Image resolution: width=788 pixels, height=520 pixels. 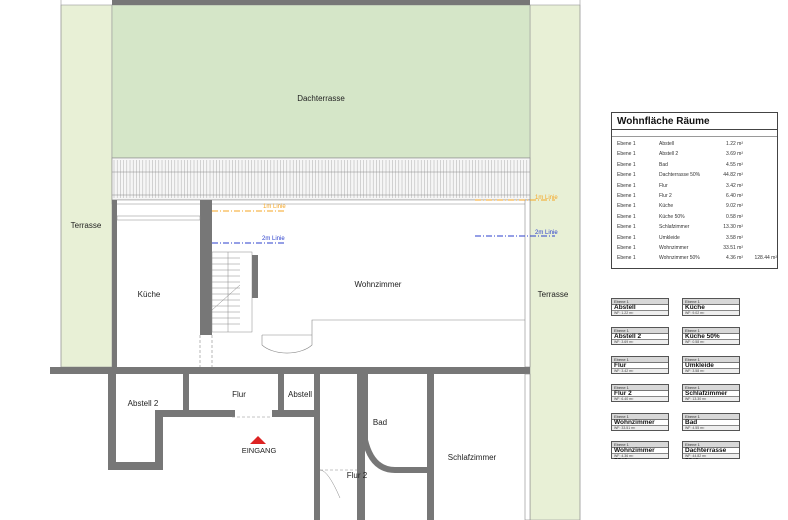 What do you see at coordinates (695, 228) in the screenshot?
I see `area-table-row: Ebene 1 Schlafzimmer 13.30 m²` at bounding box center [695, 228].